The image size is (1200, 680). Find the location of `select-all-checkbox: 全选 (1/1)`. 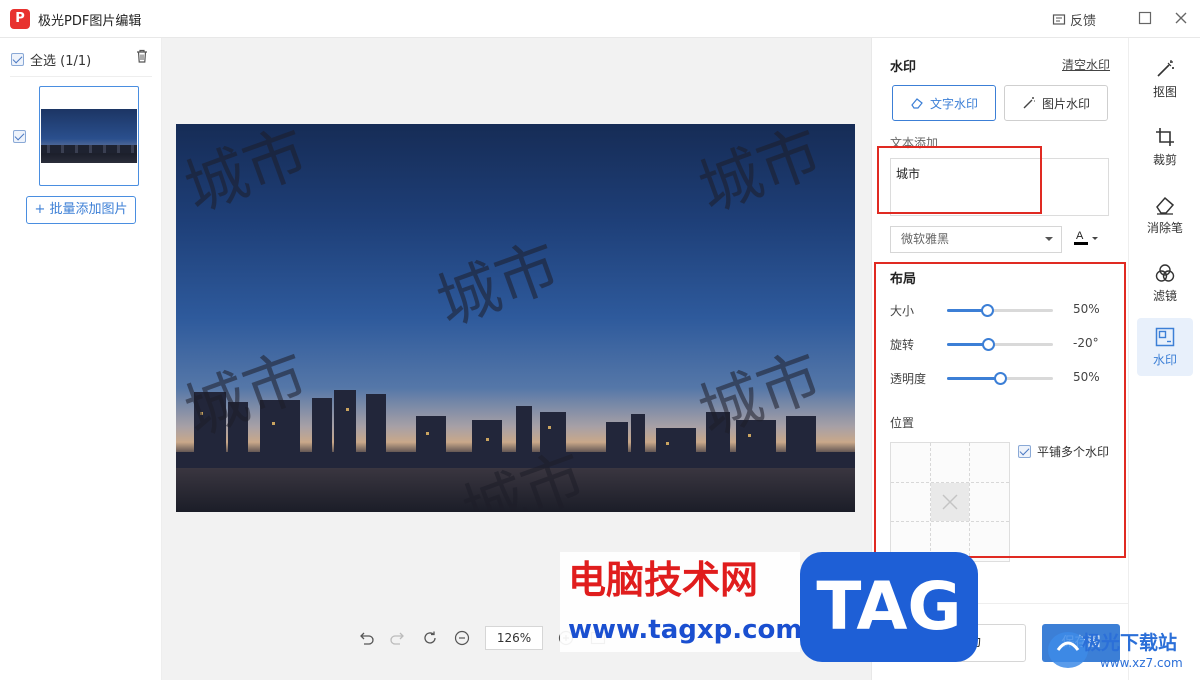

select-all-checkbox: 全选 (1/1) is located at coordinates (51, 59).